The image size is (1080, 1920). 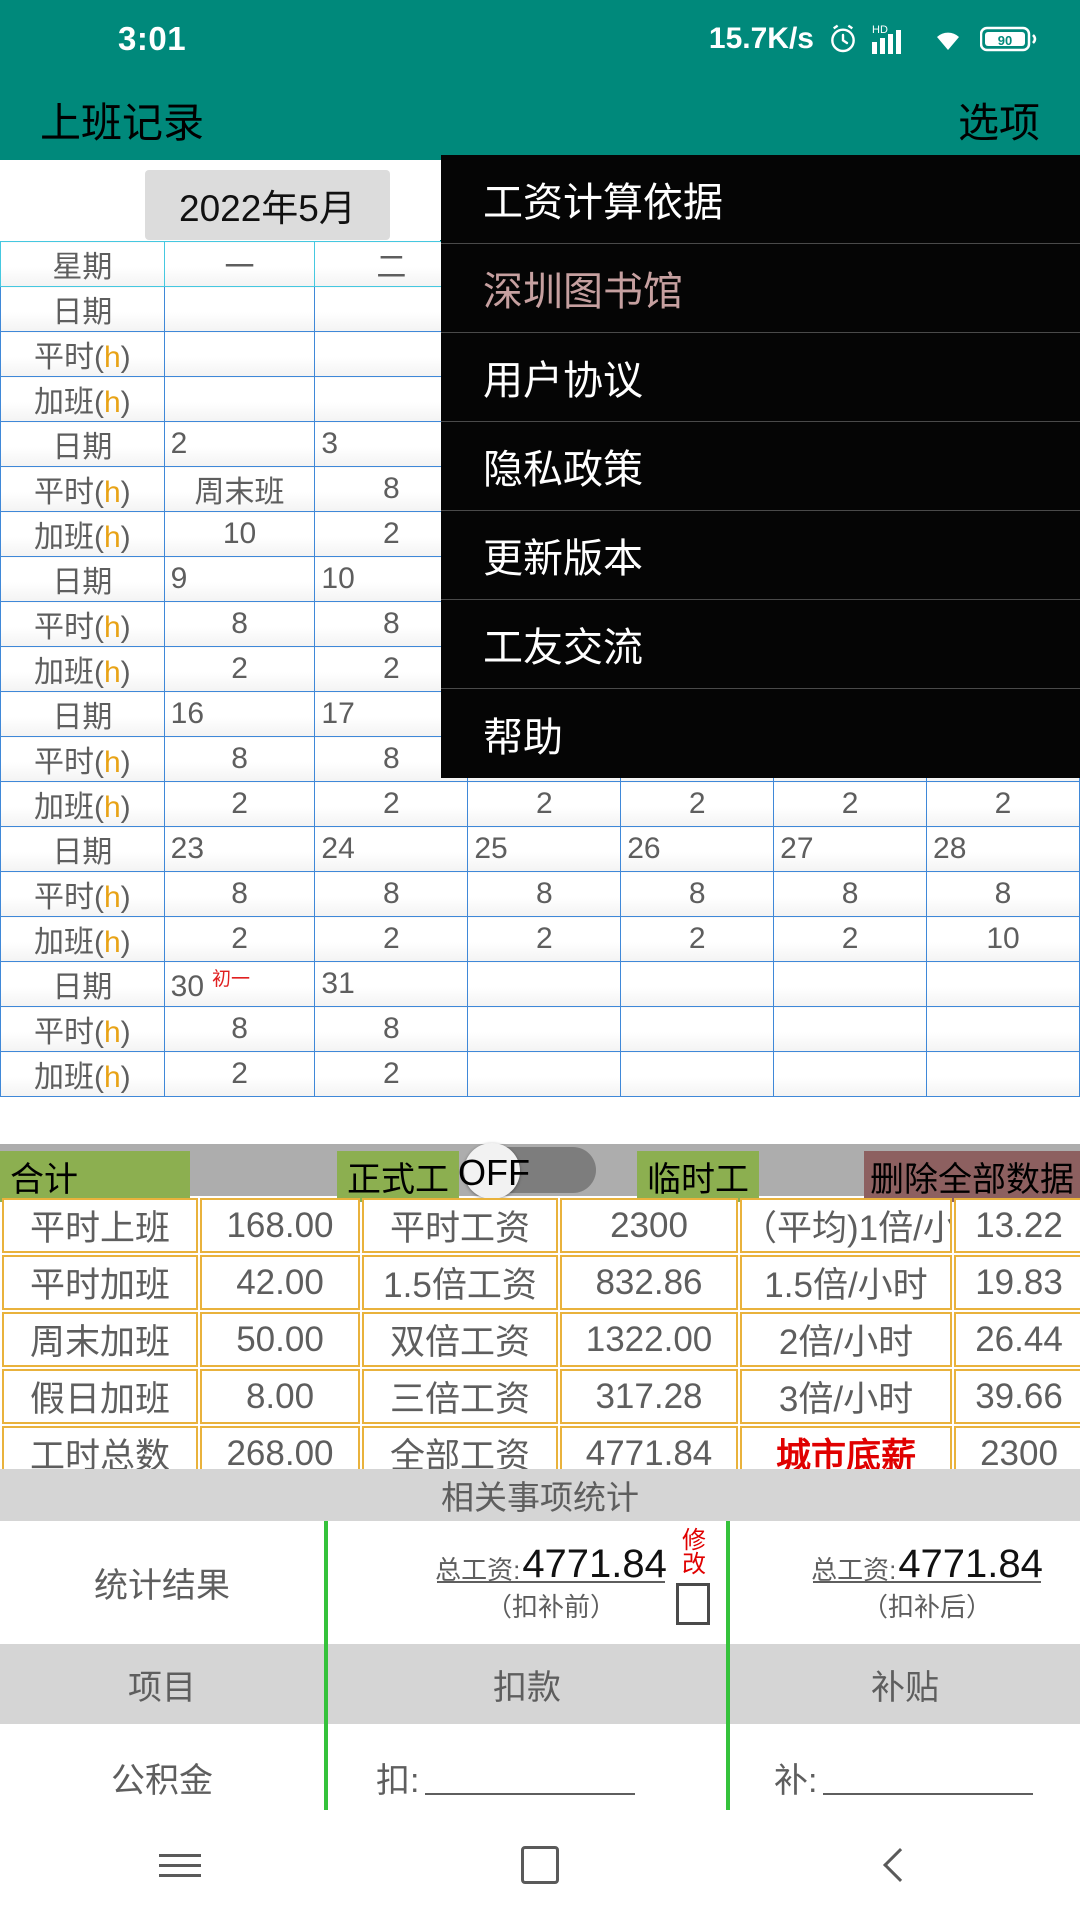 I want to click on home-button, so click(x=540, y=1865).